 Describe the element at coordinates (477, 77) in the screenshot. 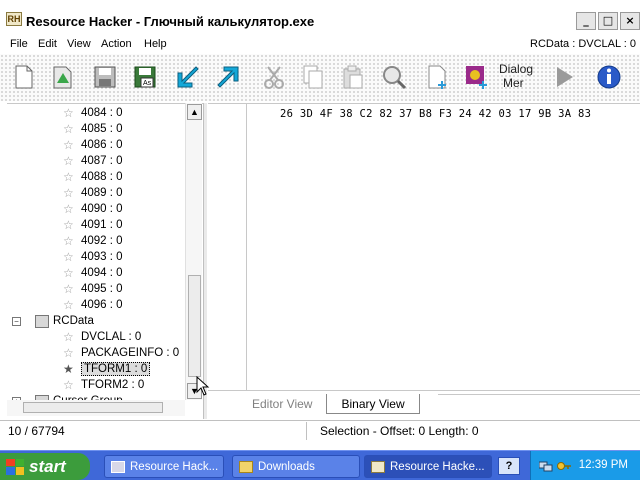

I see `resource-editor-icon` at that location.